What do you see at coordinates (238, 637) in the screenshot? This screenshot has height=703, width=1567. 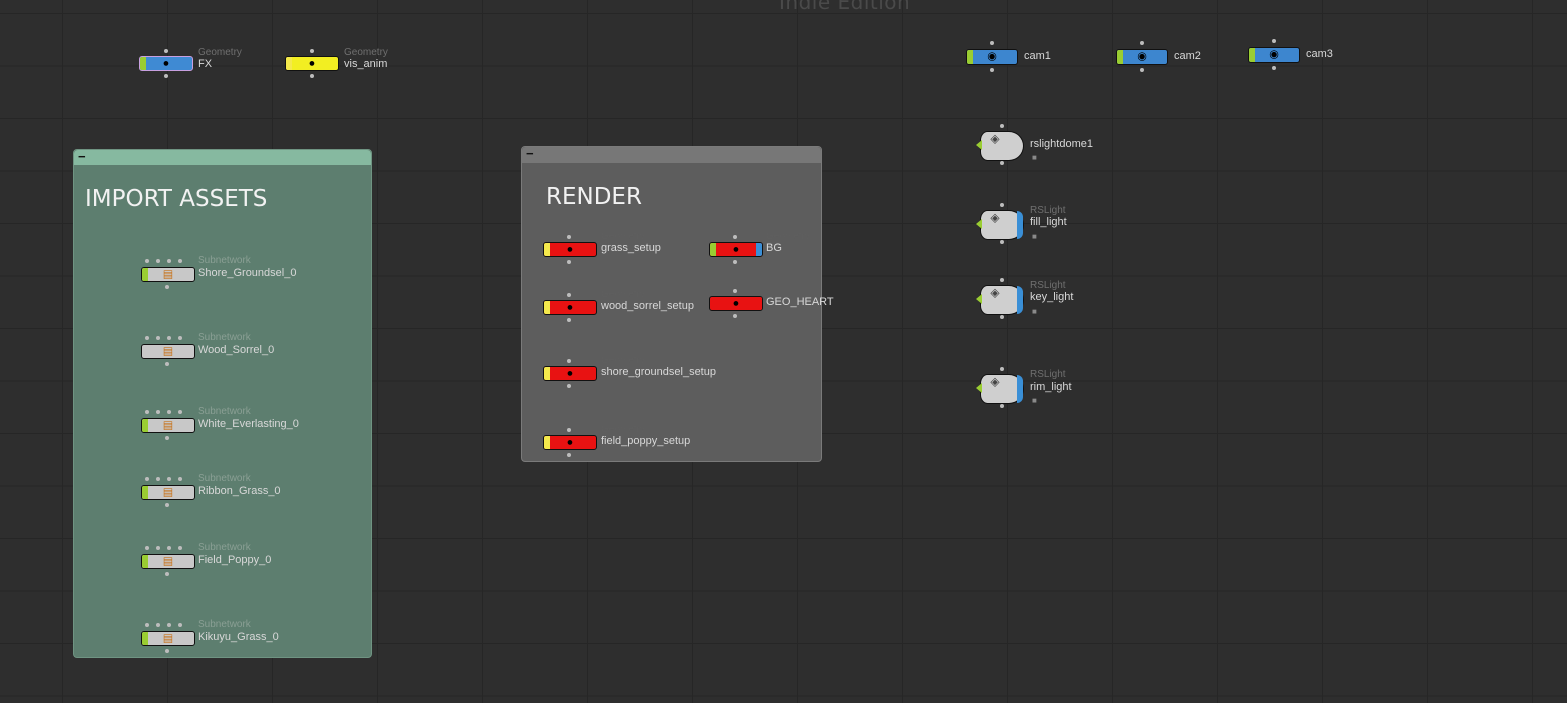 I see `node-name-label: Kikuyu_Grass_0` at bounding box center [238, 637].